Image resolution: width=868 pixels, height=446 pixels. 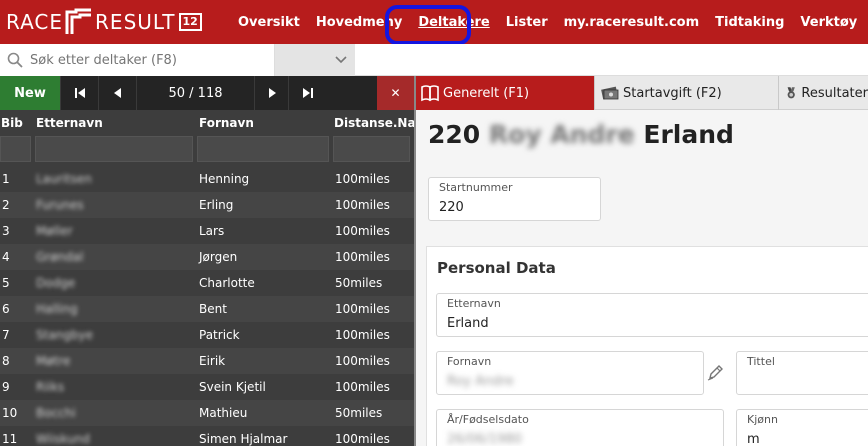 I want to click on table-row: 1 Lauritsen Henning 100miles, so click(x=207, y=179).